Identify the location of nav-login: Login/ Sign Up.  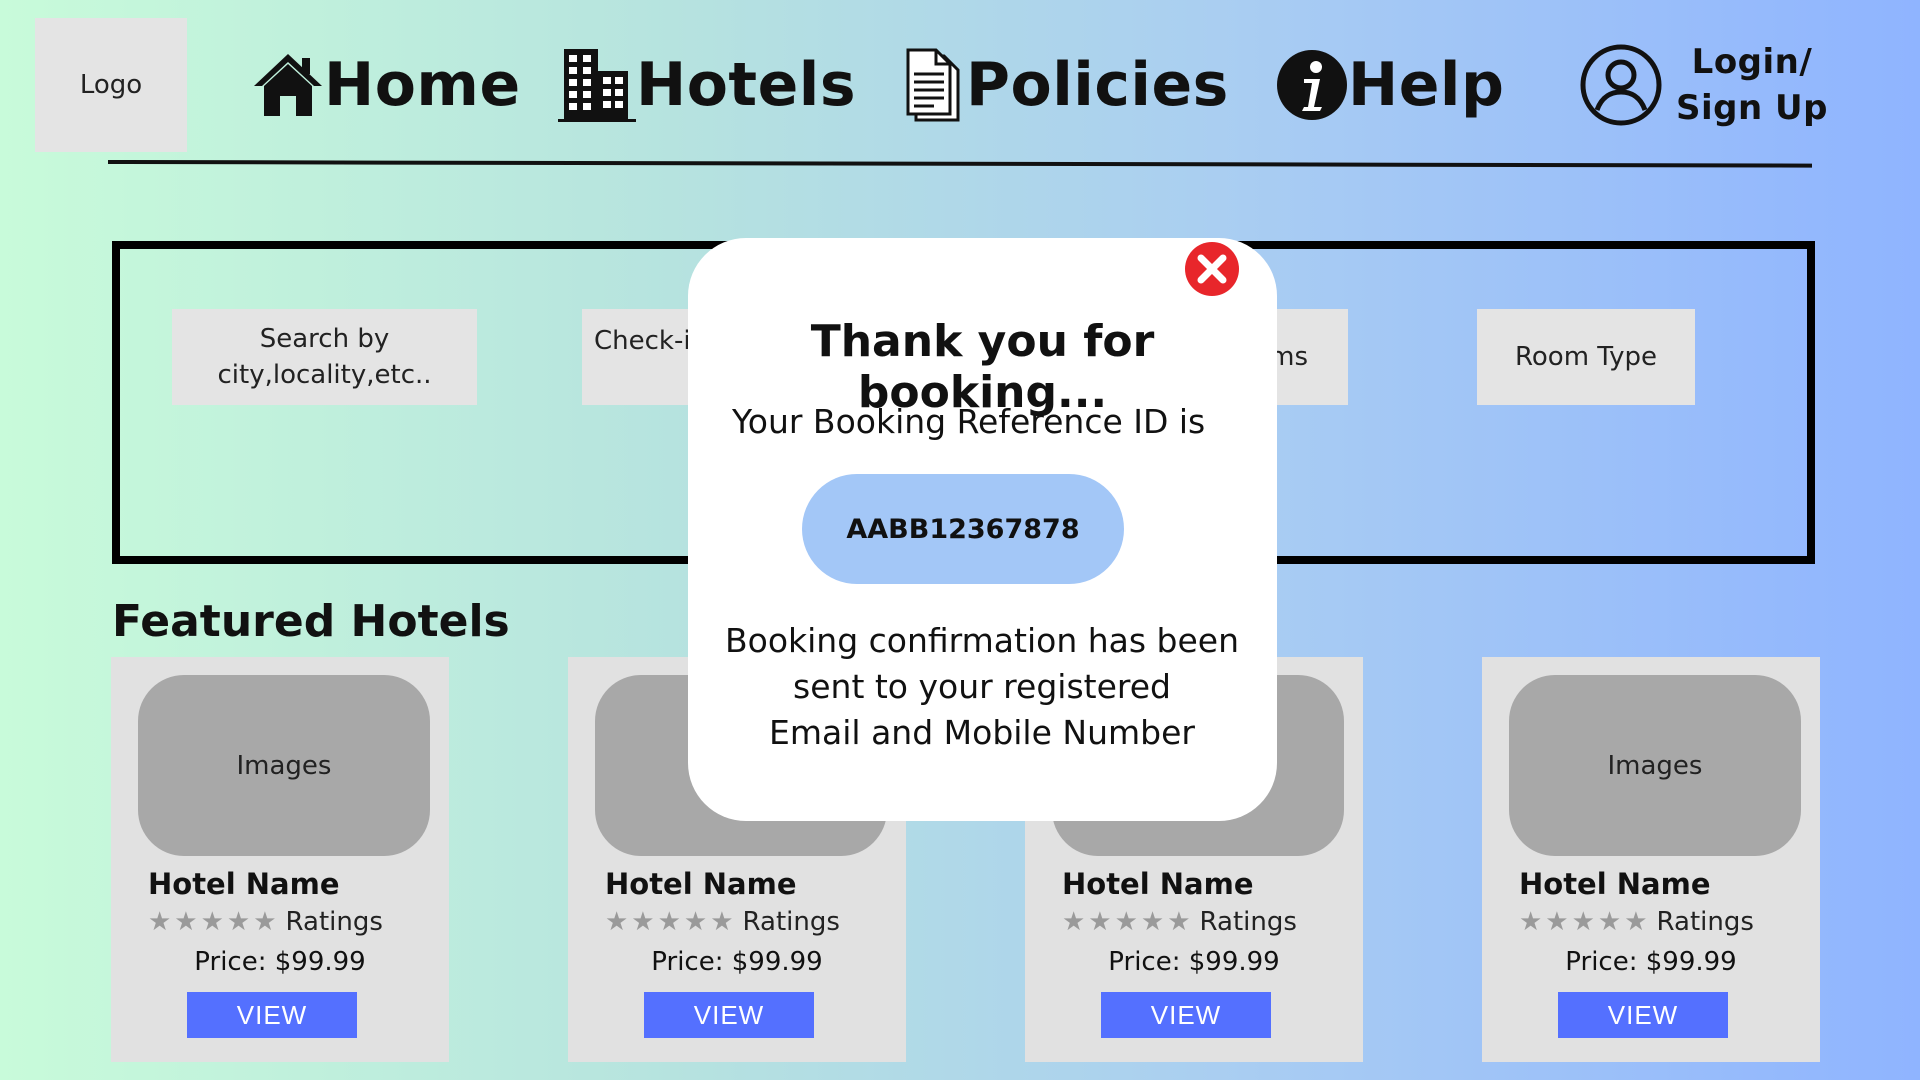
(1704, 85).